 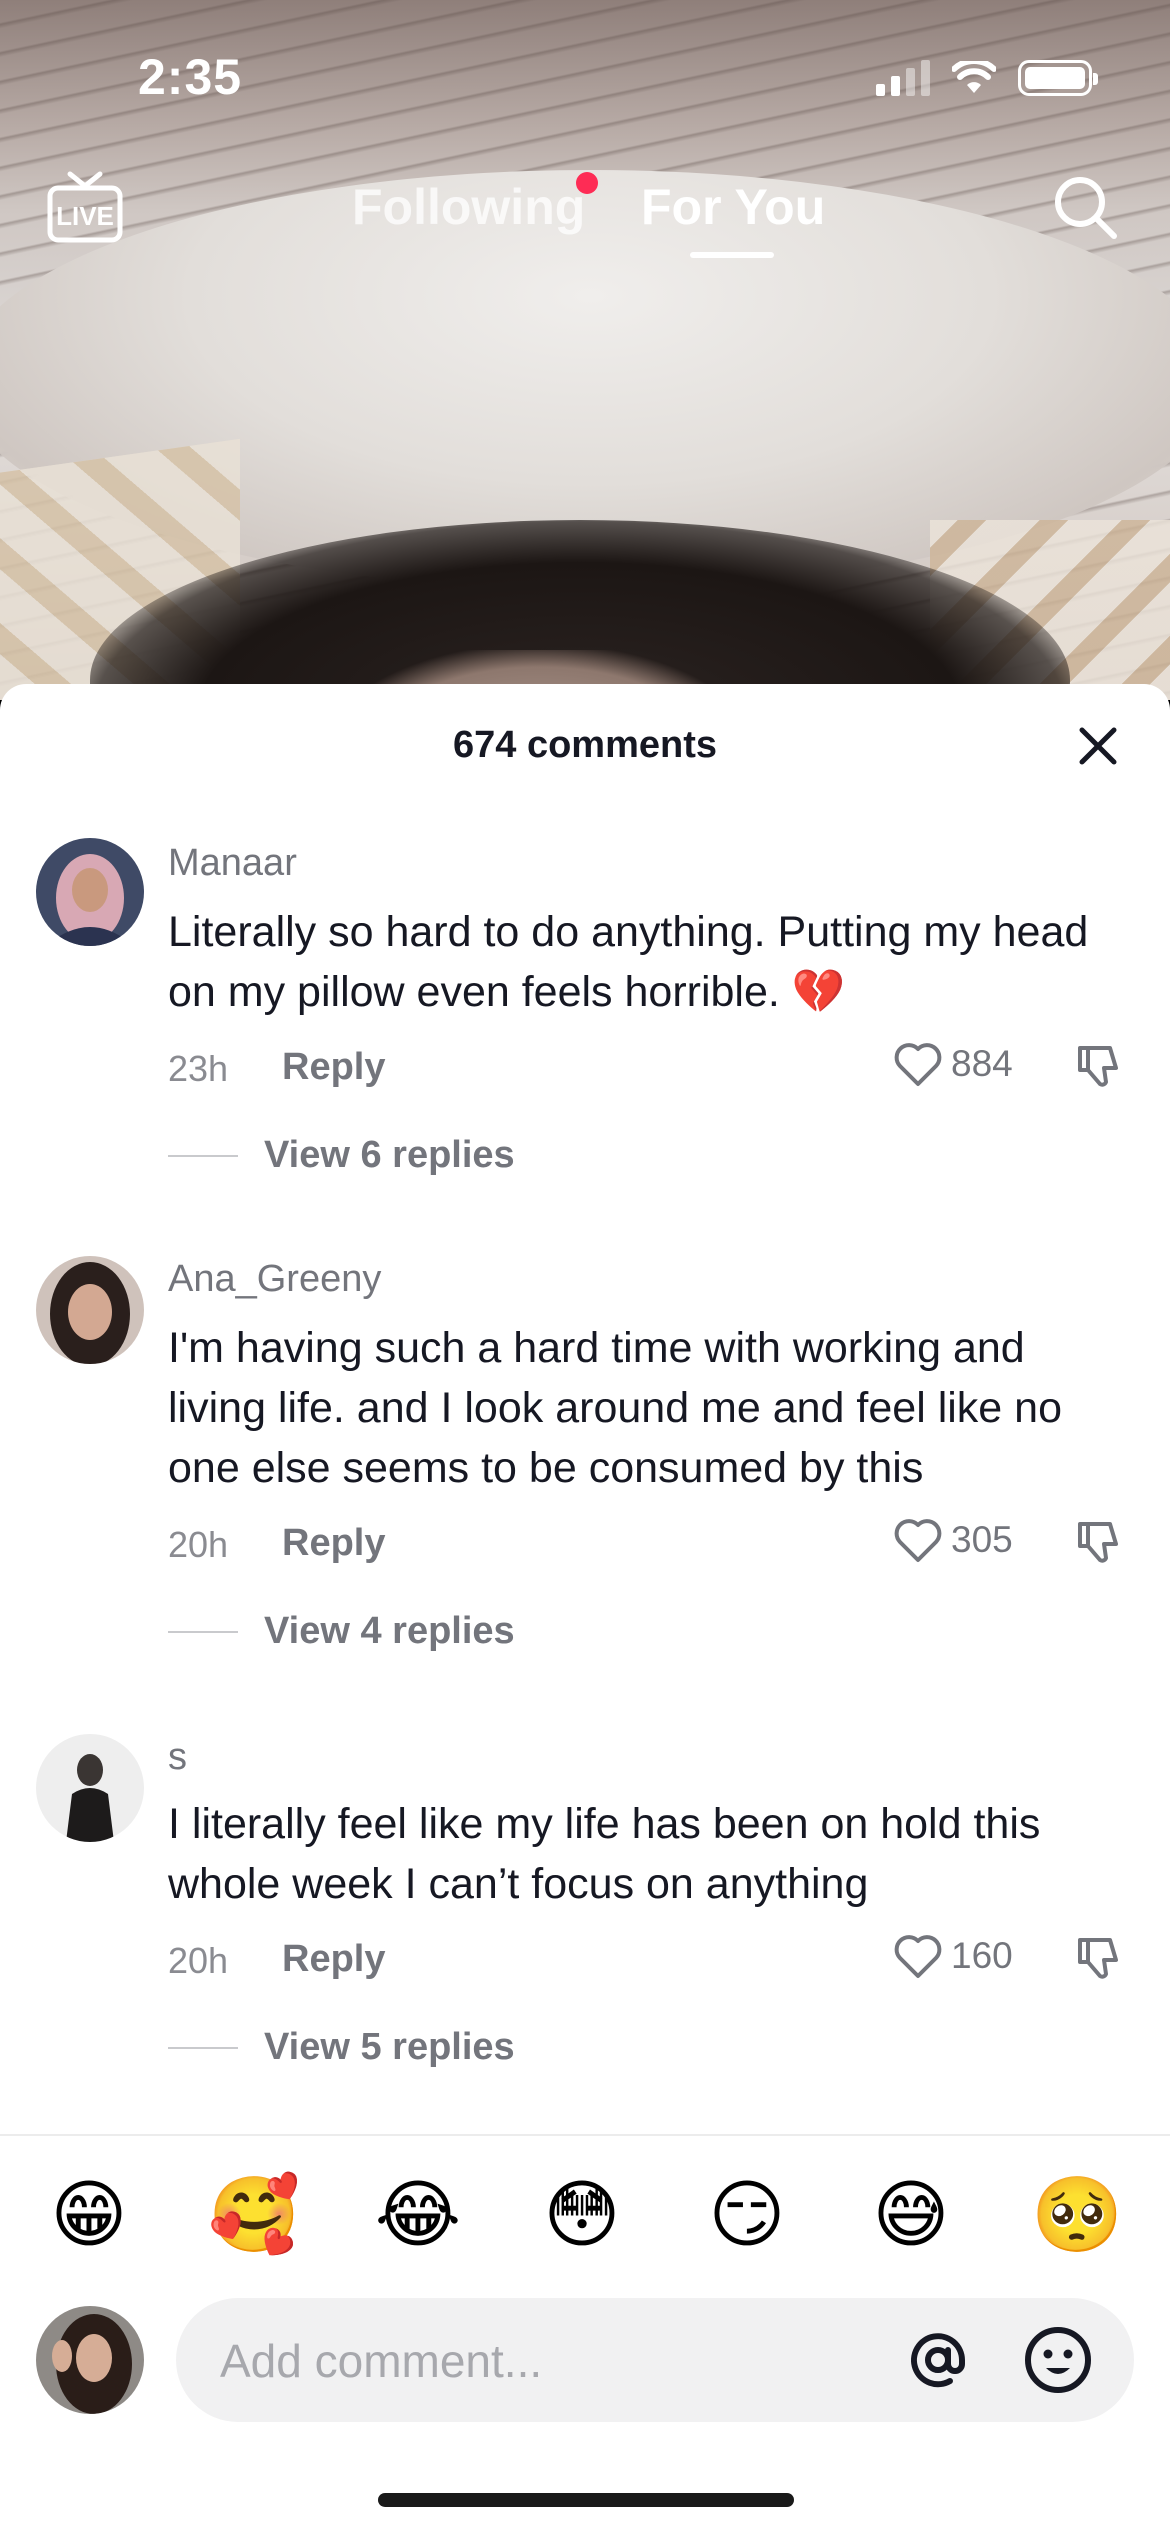 What do you see at coordinates (389, 1155) in the screenshot?
I see `view-replies-label: View 6 replies` at bounding box center [389, 1155].